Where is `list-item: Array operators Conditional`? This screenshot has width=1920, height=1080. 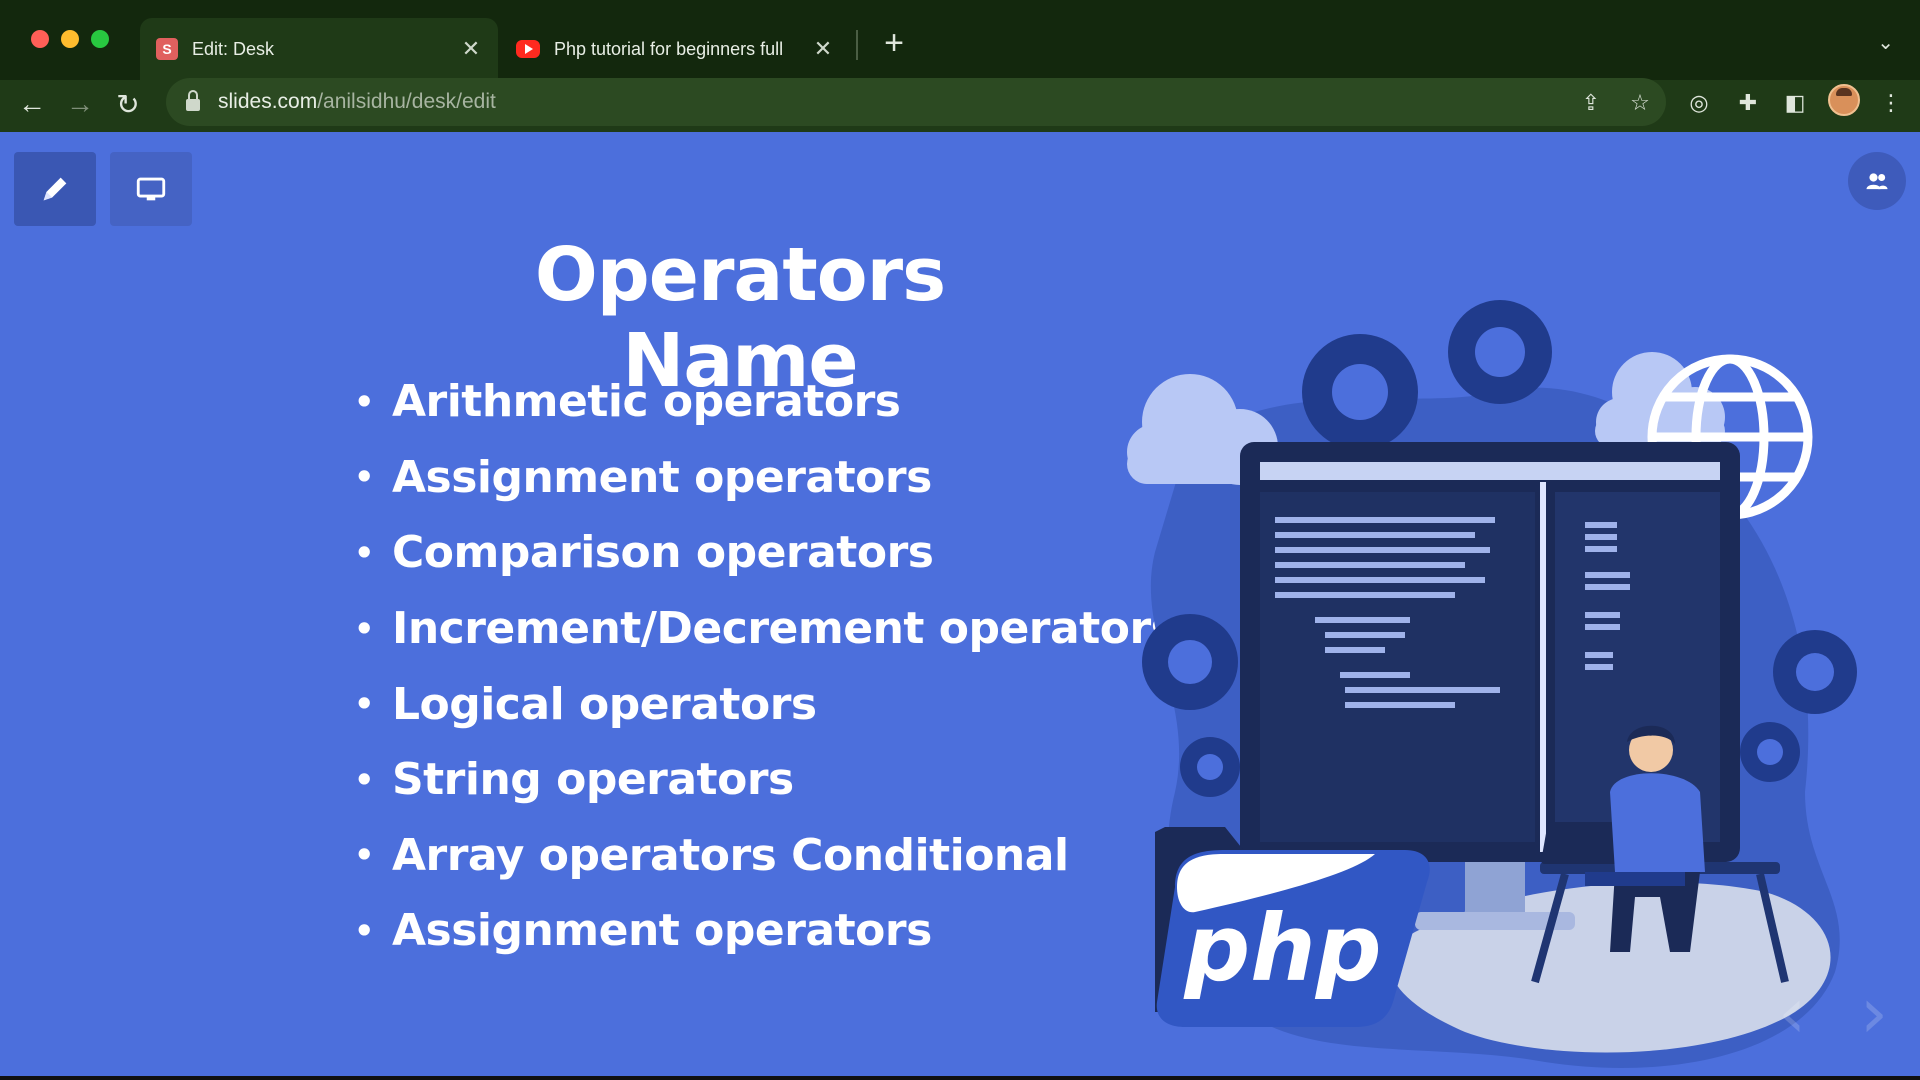 list-item: Array operators Conditional is located at coordinates (765, 856).